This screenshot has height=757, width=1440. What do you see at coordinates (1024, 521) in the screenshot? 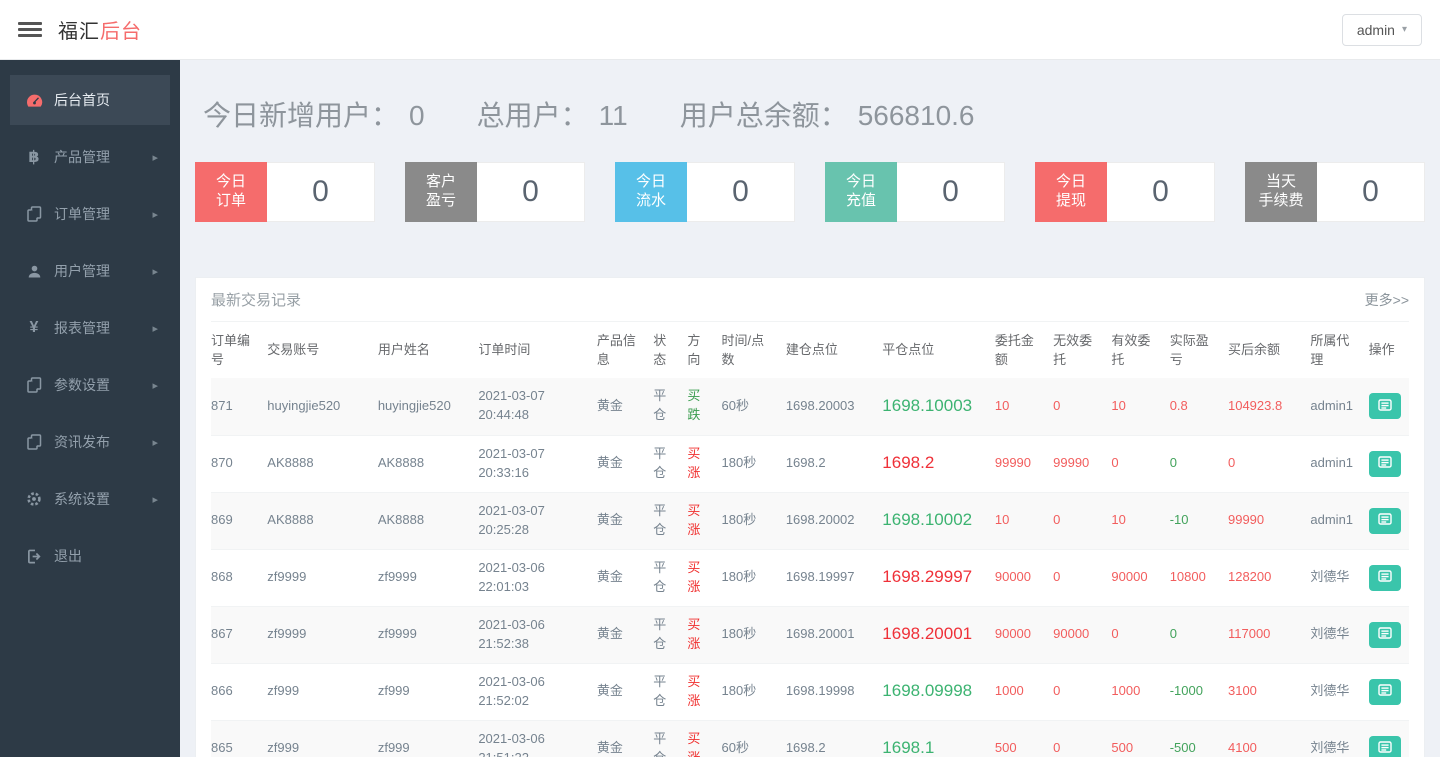
I see `entrust-amount: 10` at bounding box center [1024, 521].